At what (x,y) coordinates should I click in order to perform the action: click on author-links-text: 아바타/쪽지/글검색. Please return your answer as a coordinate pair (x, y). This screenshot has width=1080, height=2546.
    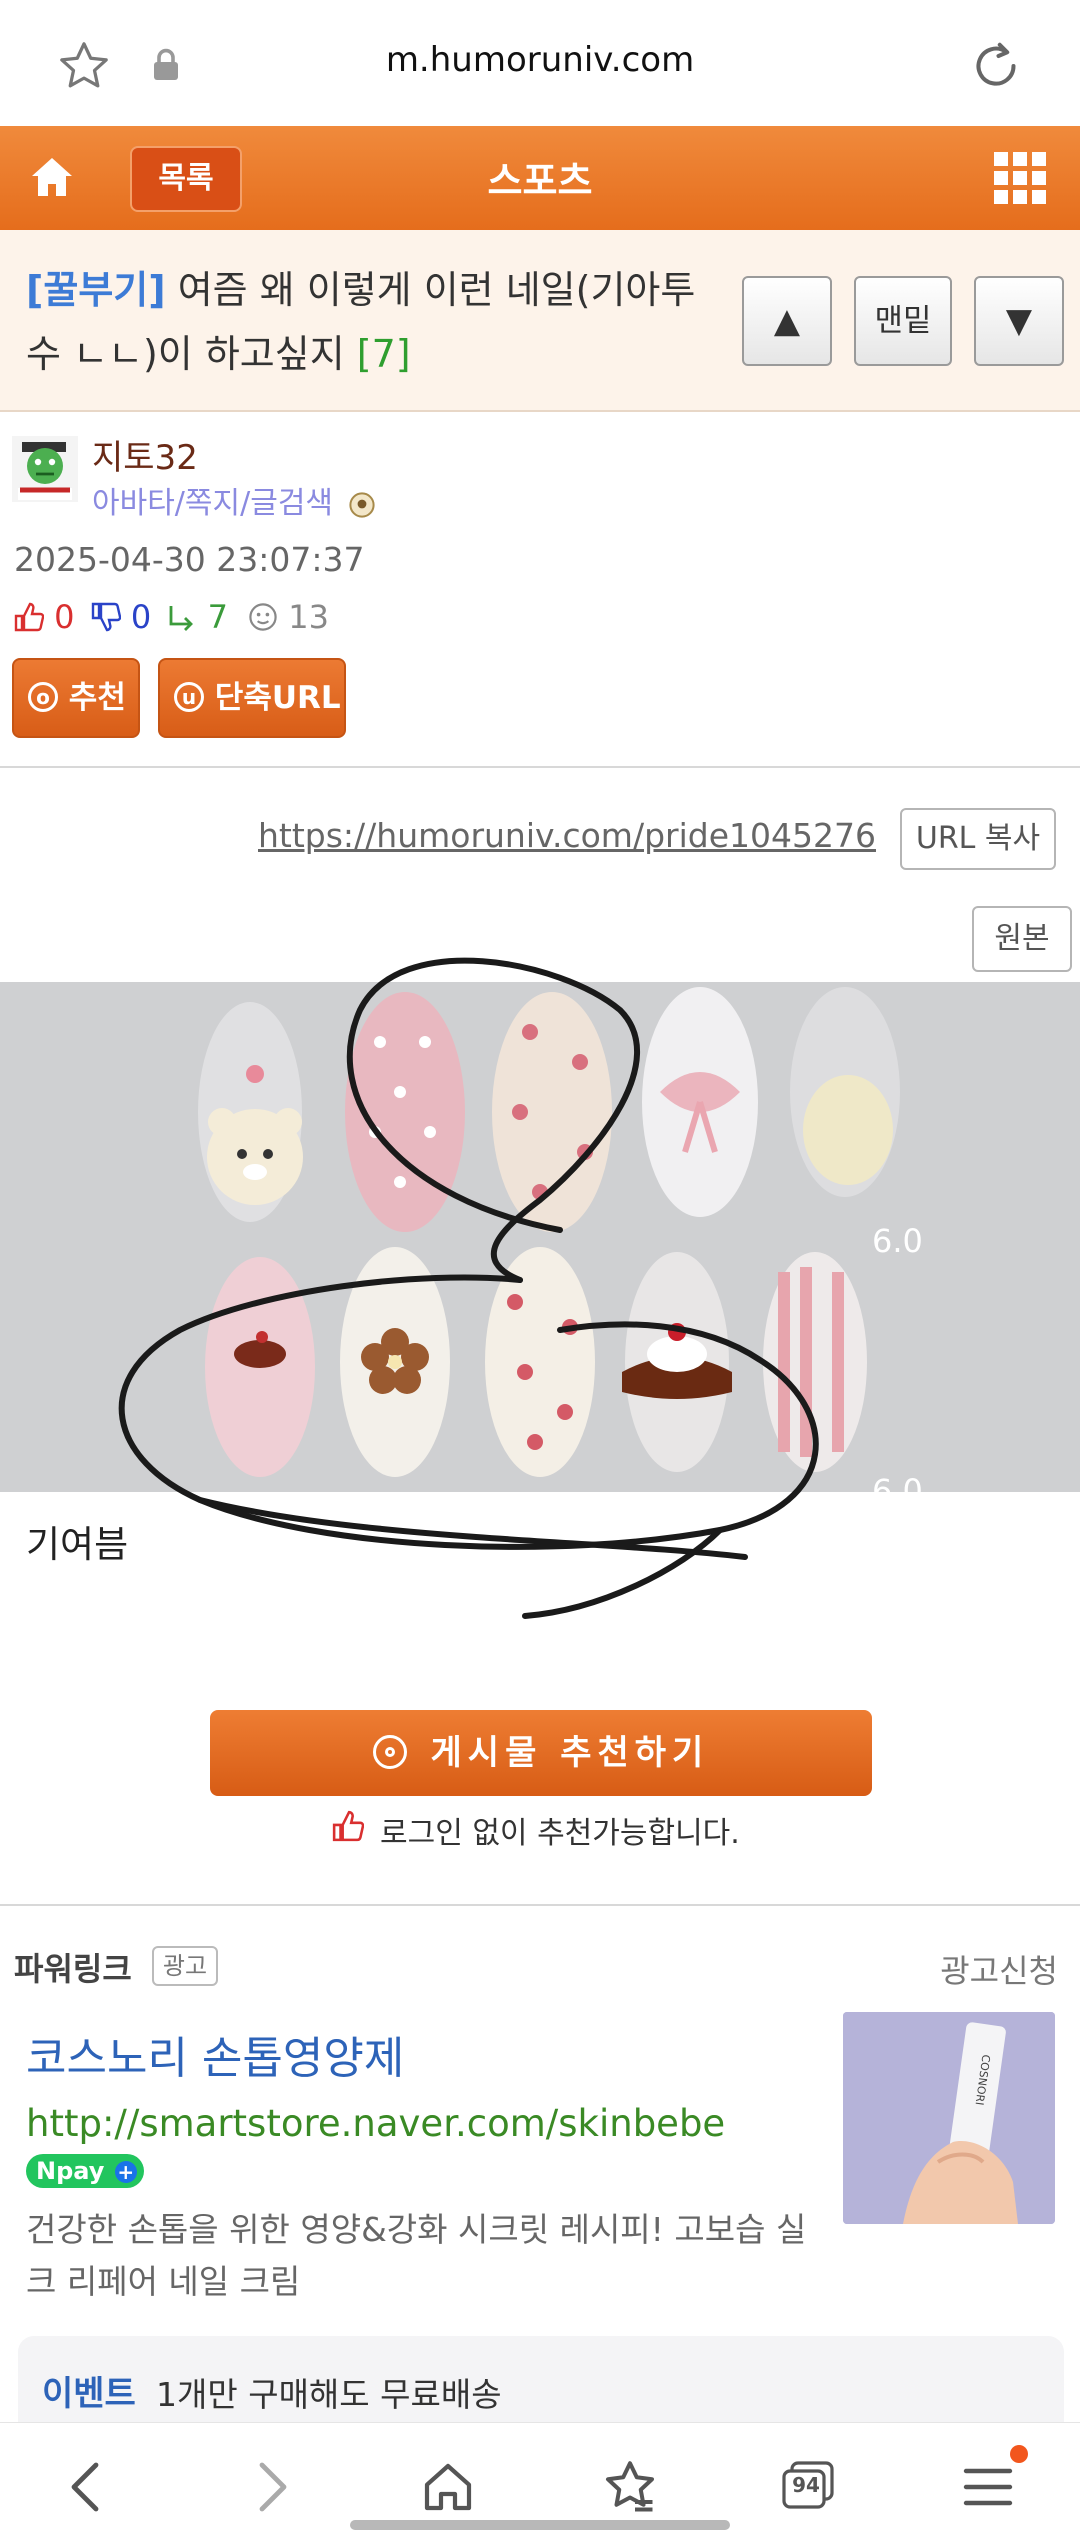
    Looking at the image, I should click on (213, 503).